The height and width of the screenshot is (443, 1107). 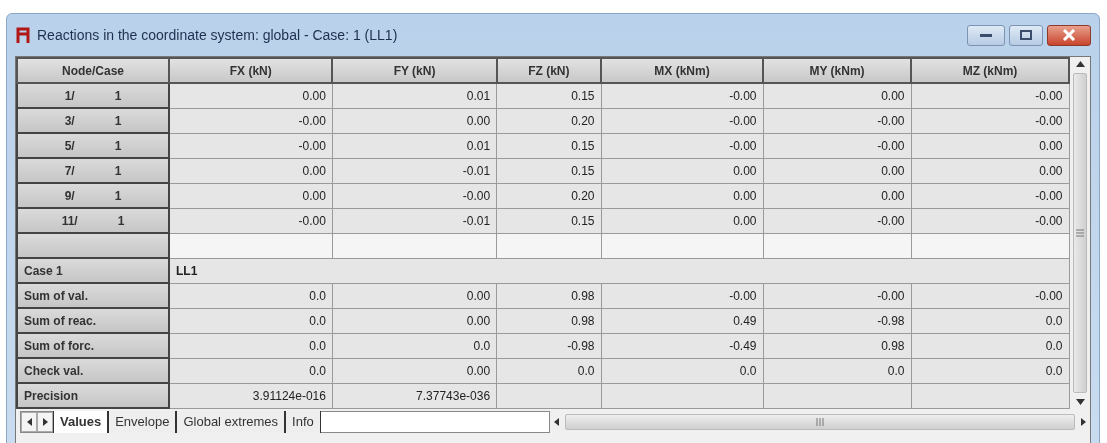 I want to click on table-cell: 3.91124e-016, so click(x=251, y=395).